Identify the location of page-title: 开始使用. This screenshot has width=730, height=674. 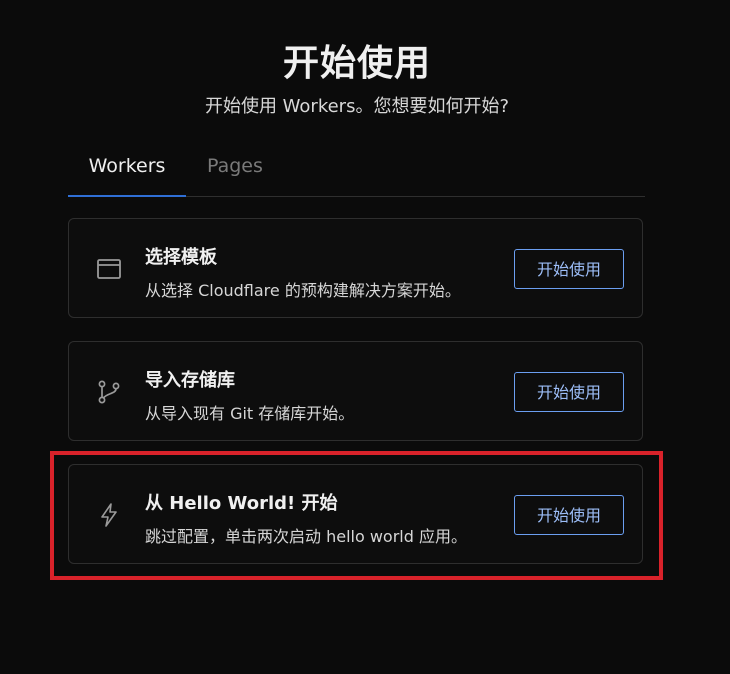
(356, 63).